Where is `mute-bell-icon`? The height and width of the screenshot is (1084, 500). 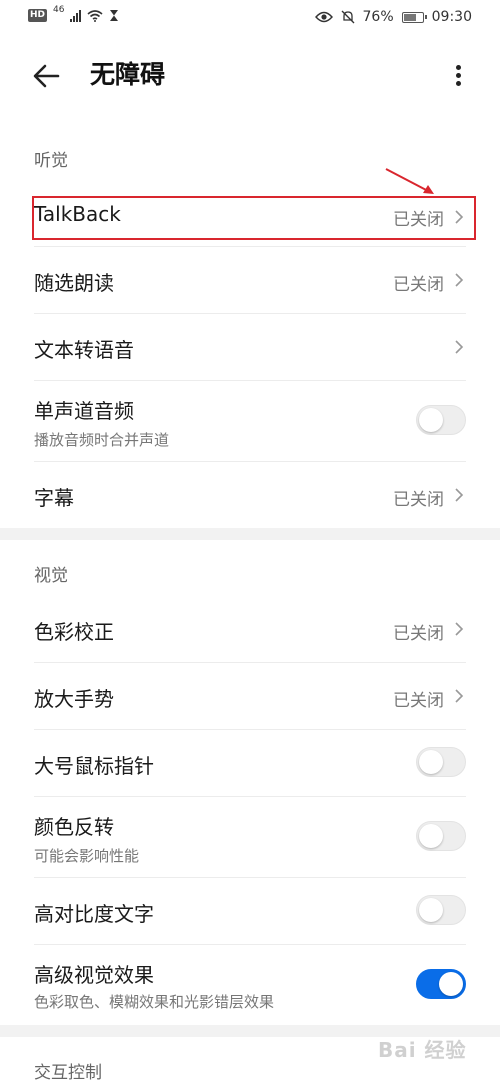 mute-bell-icon is located at coordinates (347, 17).